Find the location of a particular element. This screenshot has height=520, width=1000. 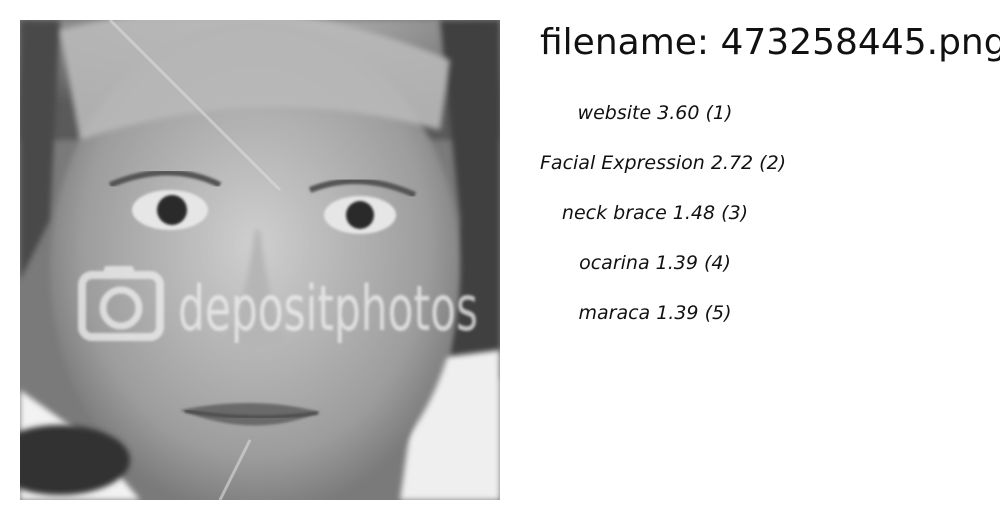

filename-prefix: filename: is located at coordinates (630, 42).